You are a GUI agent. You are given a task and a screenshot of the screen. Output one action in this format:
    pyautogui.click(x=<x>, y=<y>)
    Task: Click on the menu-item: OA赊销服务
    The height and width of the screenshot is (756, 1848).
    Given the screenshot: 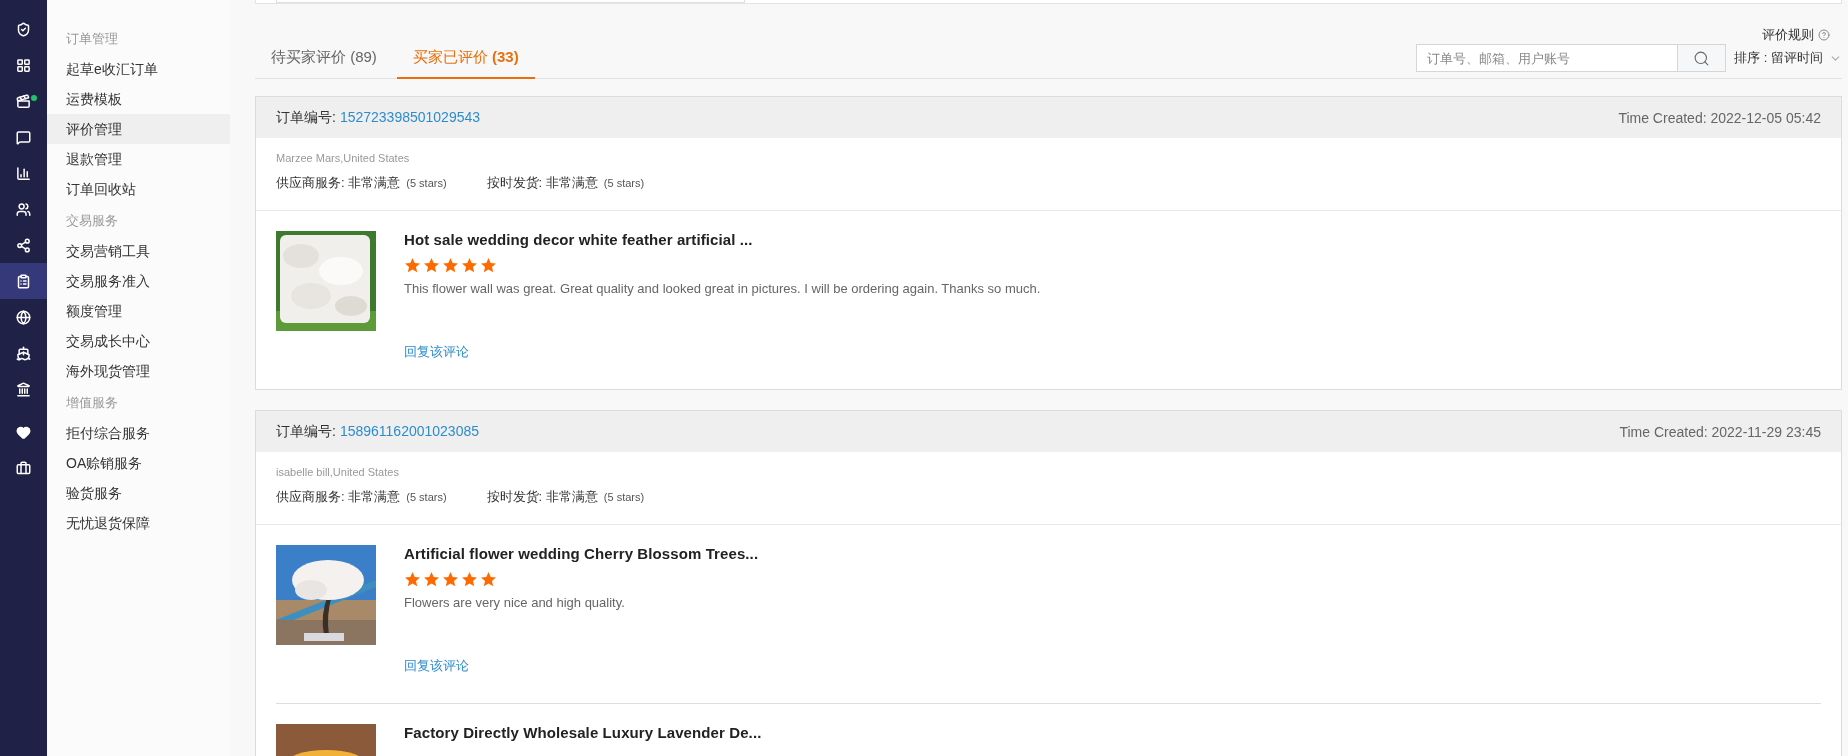 What is the action you would take?
    pyautogui.click(x=138, y=463)
    